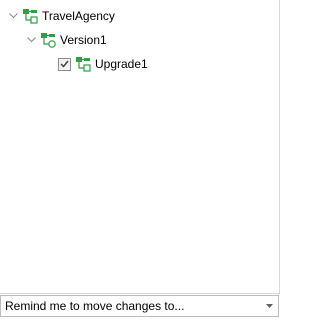 The image size is (320, 320). I want to click on tree-node-label: Upgrade1, so click(121, 64).